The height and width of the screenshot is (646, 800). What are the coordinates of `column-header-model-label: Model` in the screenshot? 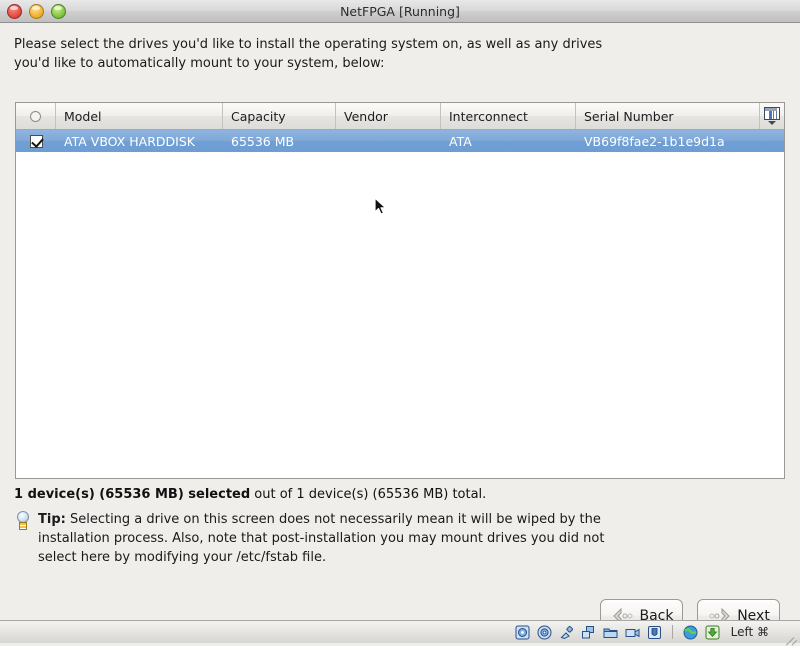 It's located at (83, 116).